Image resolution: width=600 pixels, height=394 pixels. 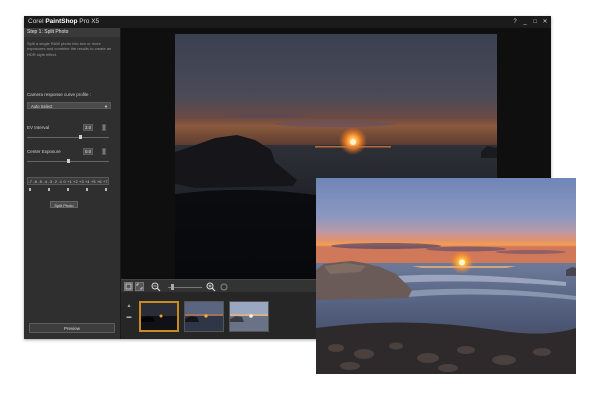 What do you see at coordinates (64, 21) in the screenshot?
I see `app-title: Corel PaintShop Pro X5` at bounding box center [64, 21].